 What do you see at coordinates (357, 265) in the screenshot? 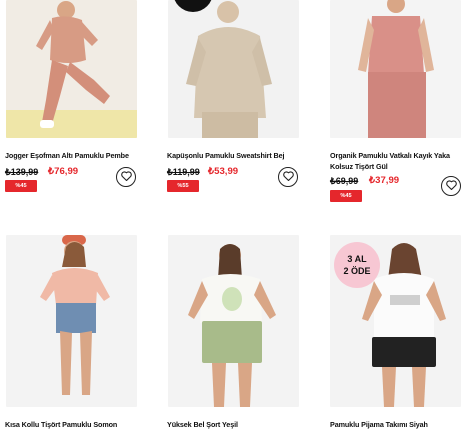
I see `promo-badge: 3 AL 2 ÖDE` at bounding box center [357, 265].